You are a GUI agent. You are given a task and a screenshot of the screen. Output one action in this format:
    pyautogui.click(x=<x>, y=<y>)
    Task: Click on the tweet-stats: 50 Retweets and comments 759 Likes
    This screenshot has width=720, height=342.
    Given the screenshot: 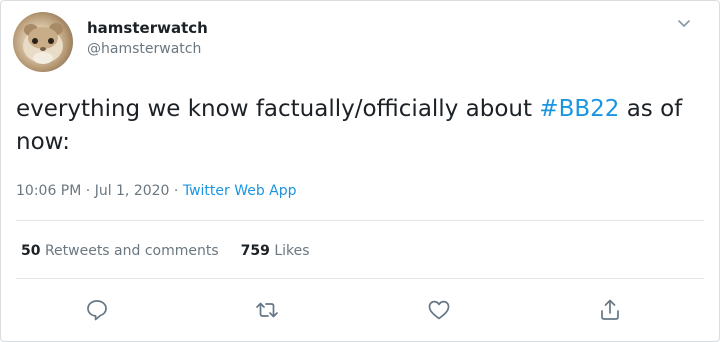 What is the action you would take?
    pyautogui.click(x=165, y=251)
    